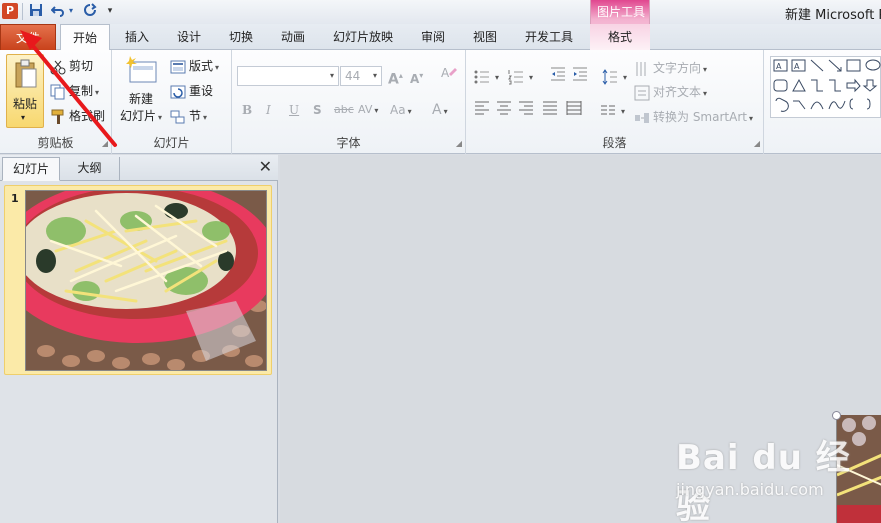  What do you see at coordinates (71, 11) in the screenshot?
I see `undo-dropdown-icon: ▾` at bounding box center [71, 11].